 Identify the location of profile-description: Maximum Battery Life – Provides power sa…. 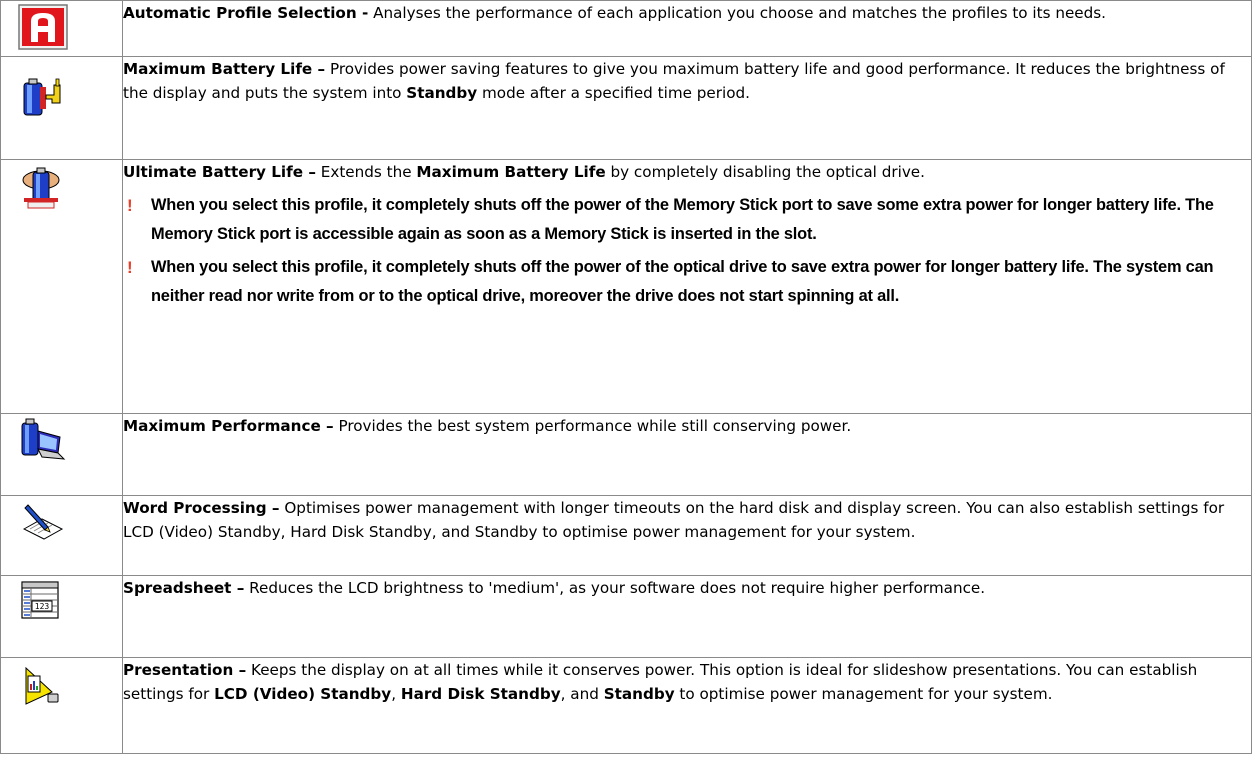
(687, 108).